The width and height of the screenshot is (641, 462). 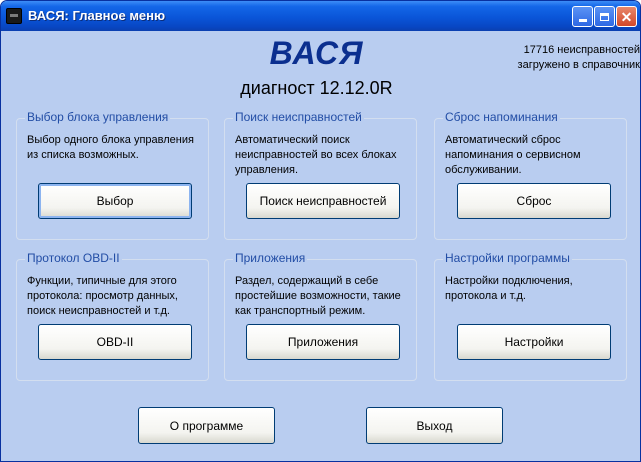 What do you see at coordinates (73, 258) in the screenshot?
I see `group-title: Протокол OBD-II` at bounding box center [73, 258].